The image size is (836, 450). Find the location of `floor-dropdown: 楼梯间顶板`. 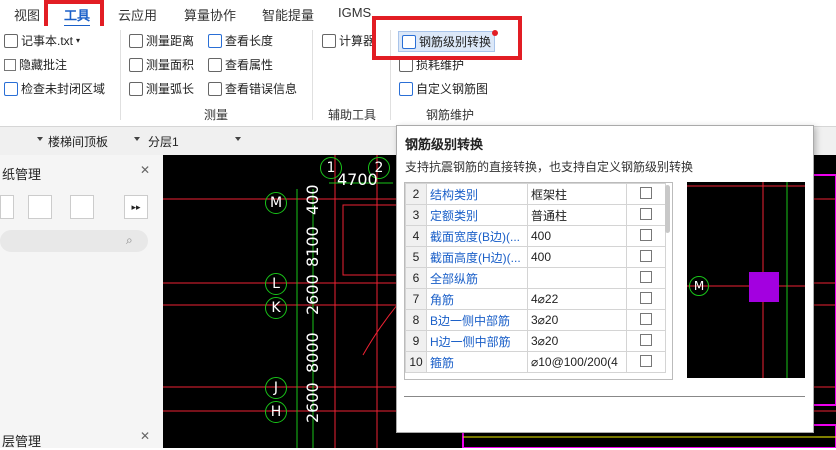

floor-dropdown: 楼梯间顶板 is located at coordinates (78, 141).